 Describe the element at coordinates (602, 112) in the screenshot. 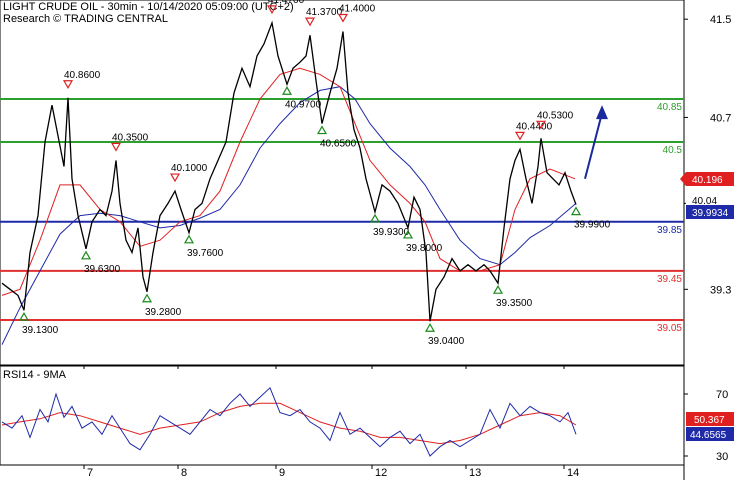

I see `forecast-arrow-head` at that location.